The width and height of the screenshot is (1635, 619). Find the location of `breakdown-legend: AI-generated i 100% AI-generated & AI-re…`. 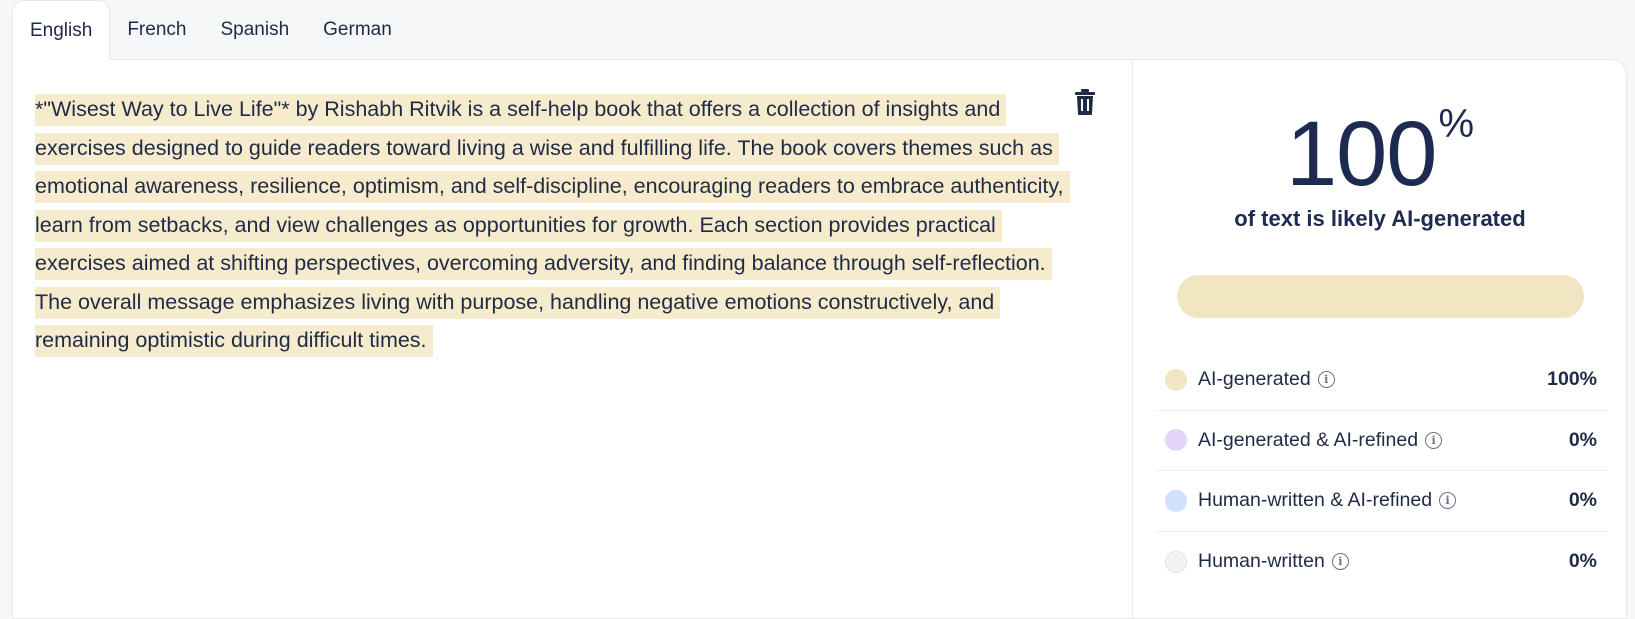

breakdown-legend: AI-generated i 100% AI-generated & AI-re… is located at coordinates (1381, 471).